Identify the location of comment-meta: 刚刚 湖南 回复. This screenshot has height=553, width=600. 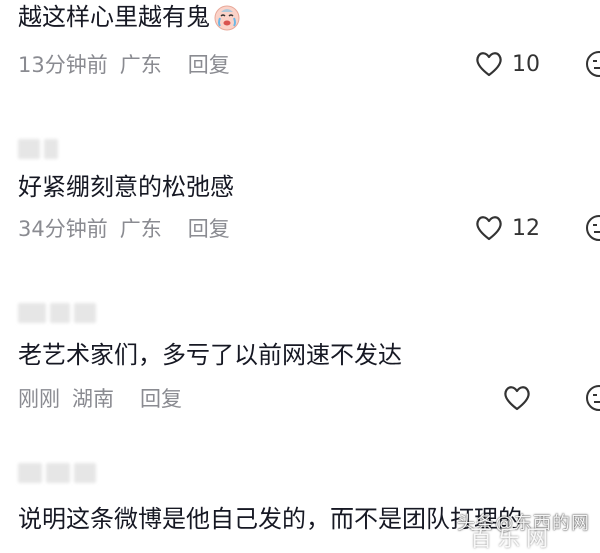
(309, 398).